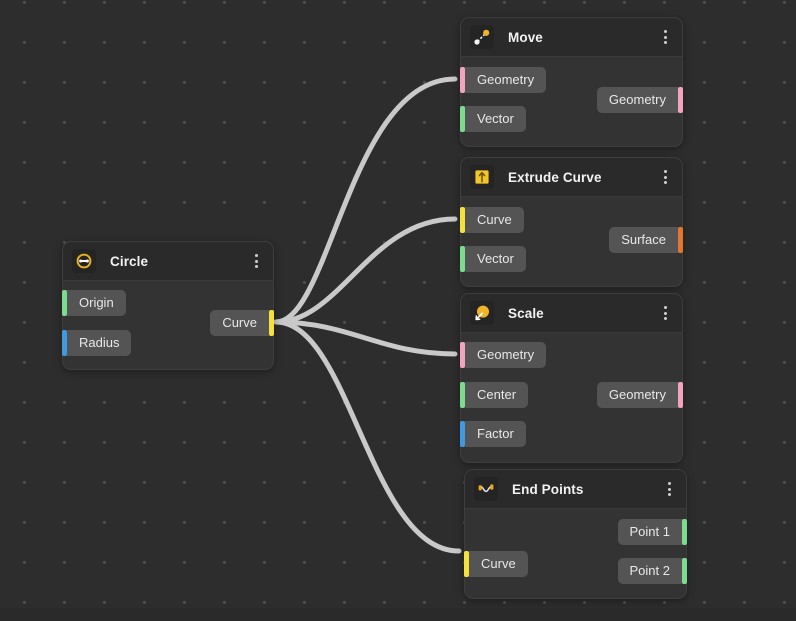  I want to click on node-header-scale: Scale, so click(571, 313).